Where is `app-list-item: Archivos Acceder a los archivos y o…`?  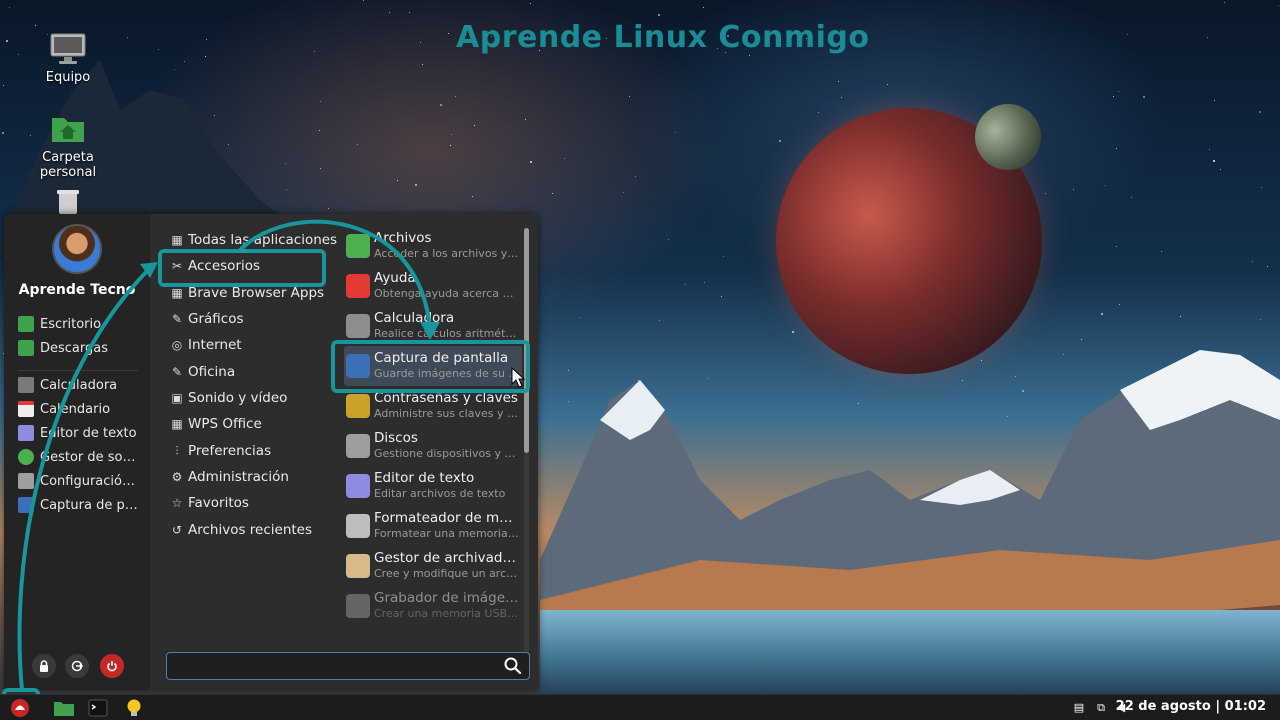
app-list-item: Archivos Acceder a los archivos y o… is located at coordinates (433, 246).